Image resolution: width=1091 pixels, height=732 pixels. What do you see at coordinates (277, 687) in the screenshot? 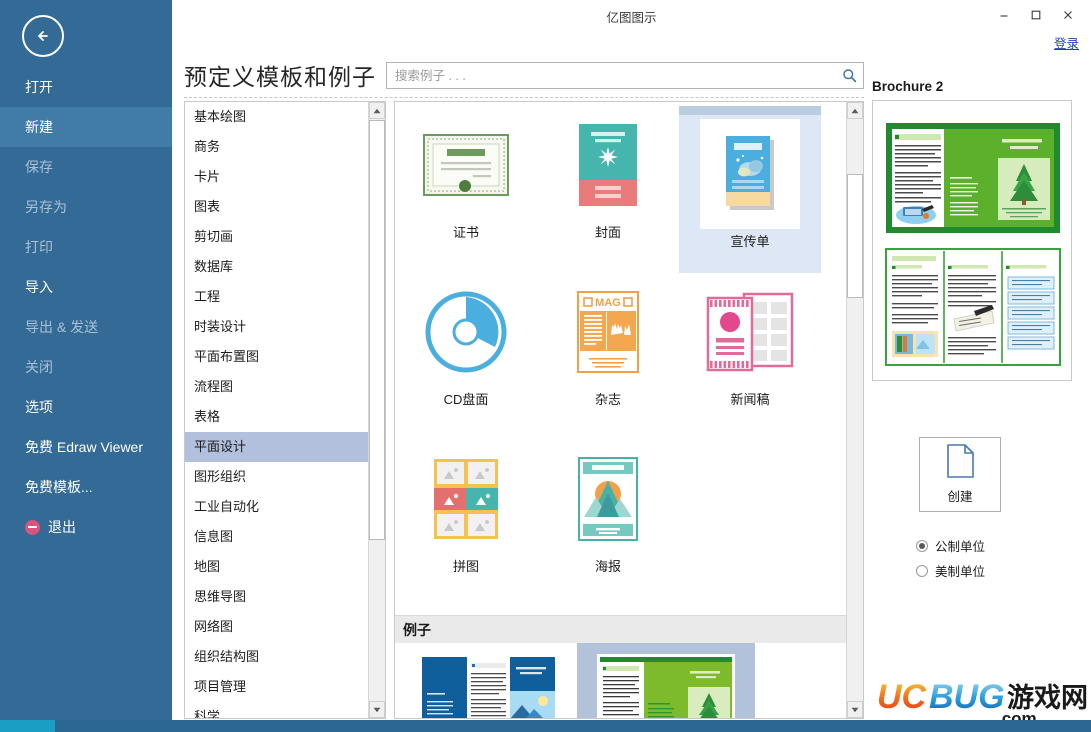
I see `category-item-project-management: 项目管理` at bounding box center [277, 687].